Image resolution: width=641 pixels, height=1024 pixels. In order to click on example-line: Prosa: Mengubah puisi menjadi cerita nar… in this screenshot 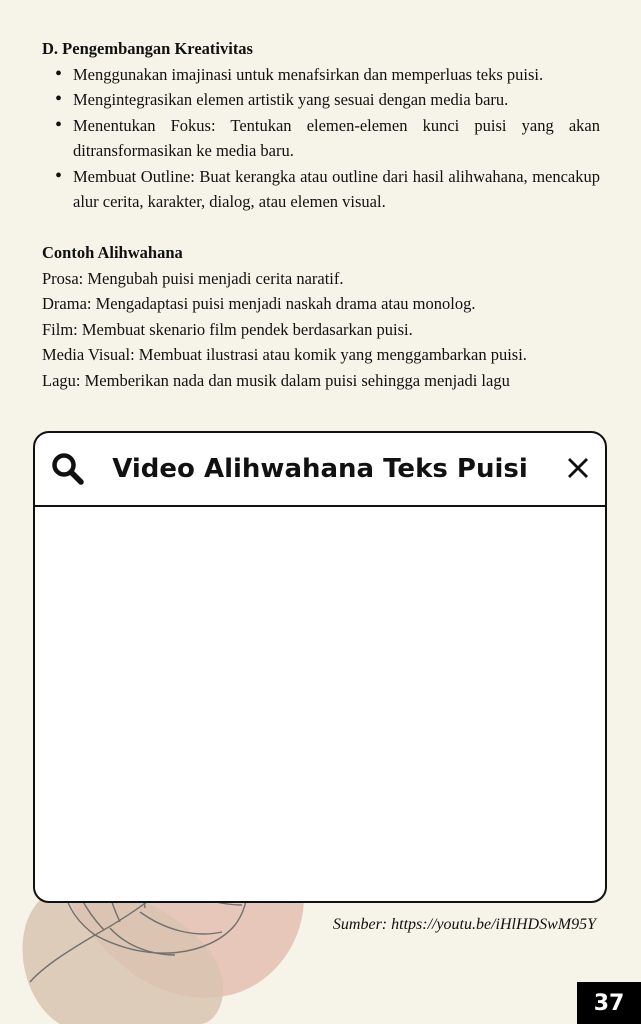, I will do `click(193, 278)`.